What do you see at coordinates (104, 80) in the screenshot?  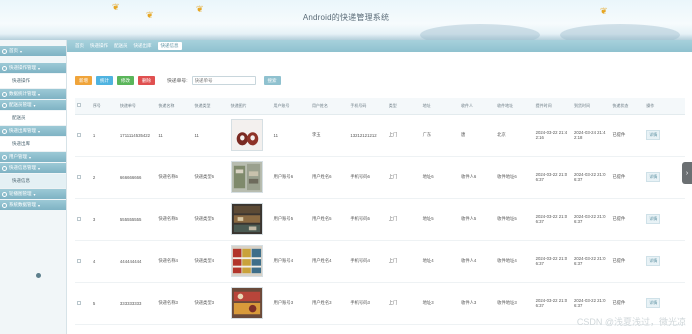 I see `stats-button: 统计` at bounding box center [104, 80].